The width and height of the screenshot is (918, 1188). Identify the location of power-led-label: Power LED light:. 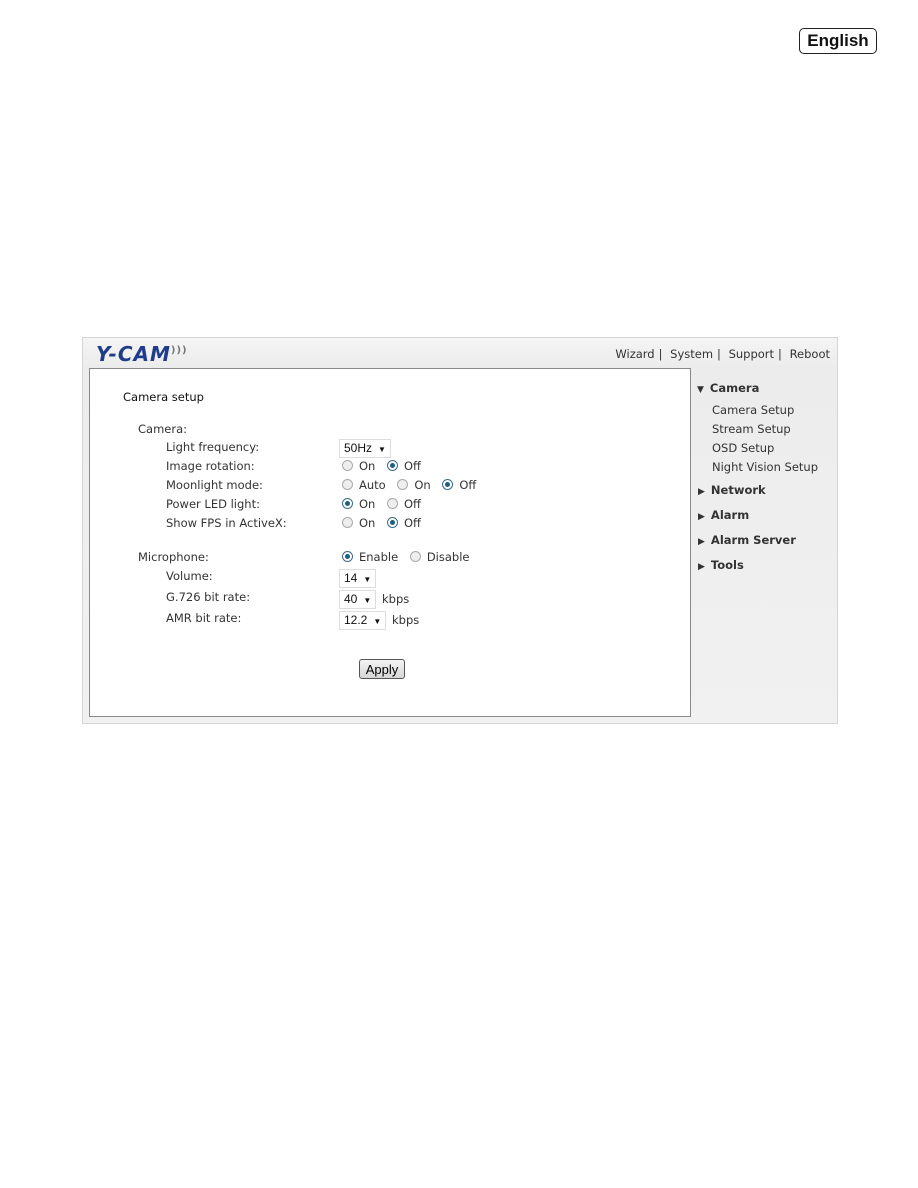
(213, 504).